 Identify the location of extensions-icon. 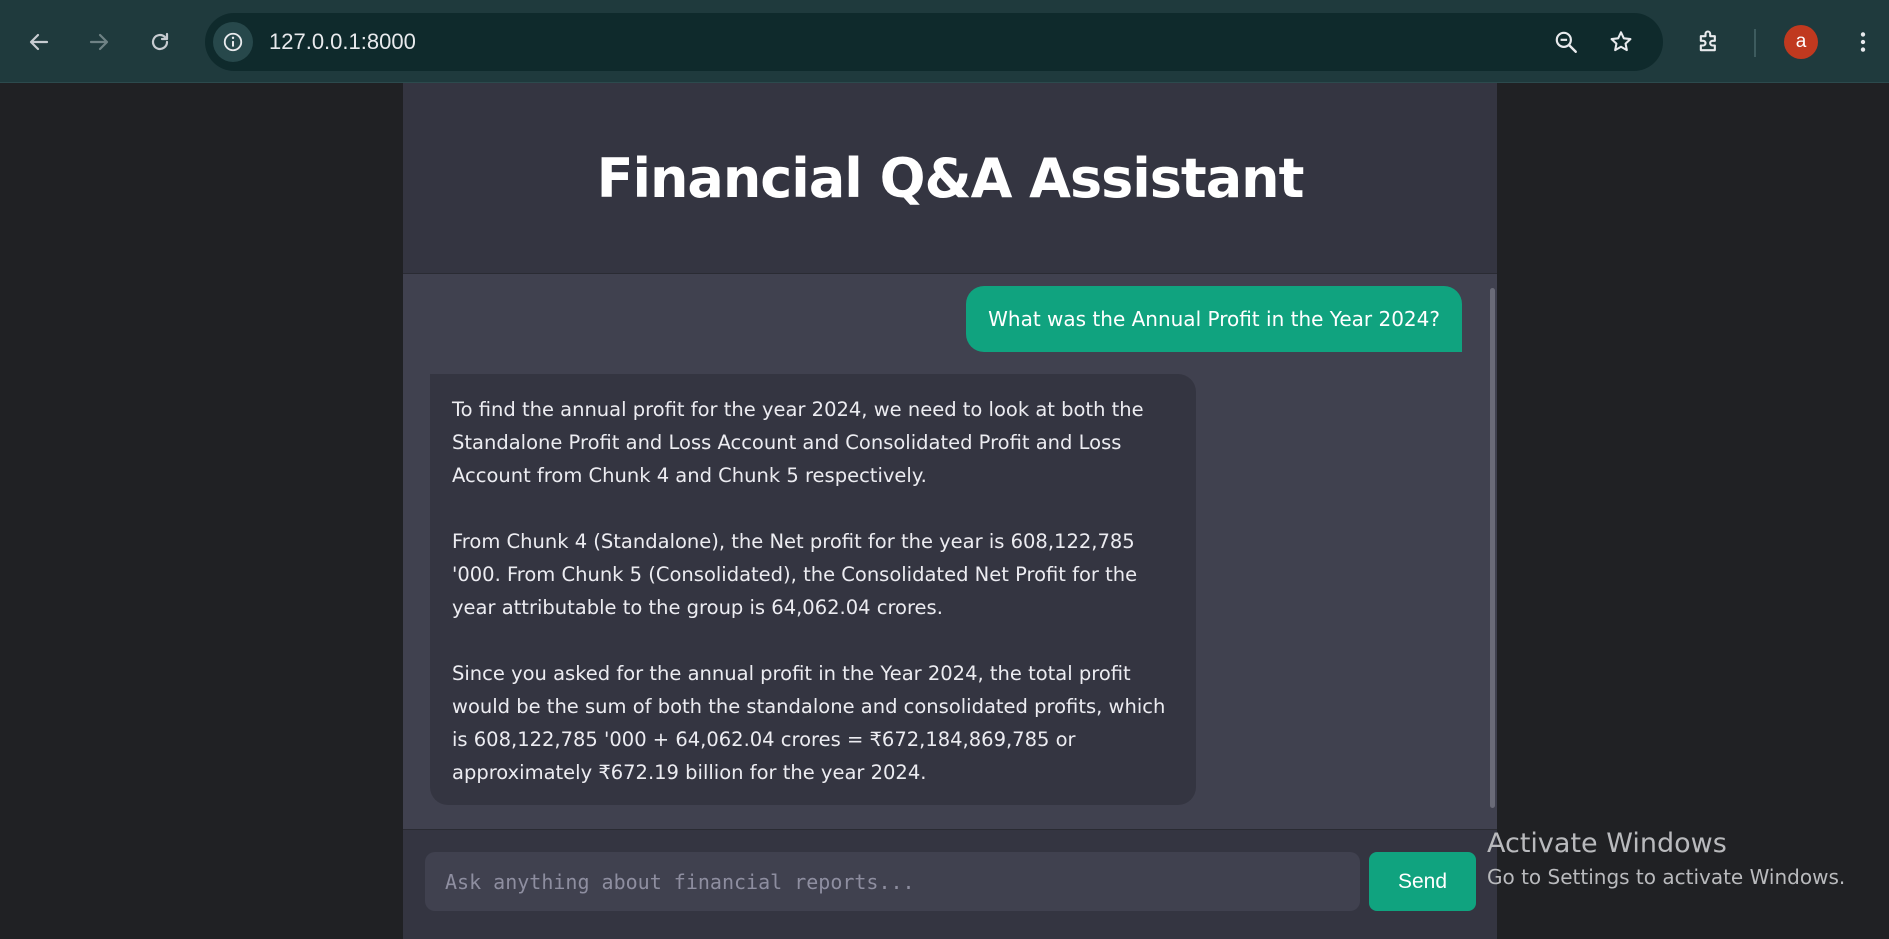
(1707, 41).